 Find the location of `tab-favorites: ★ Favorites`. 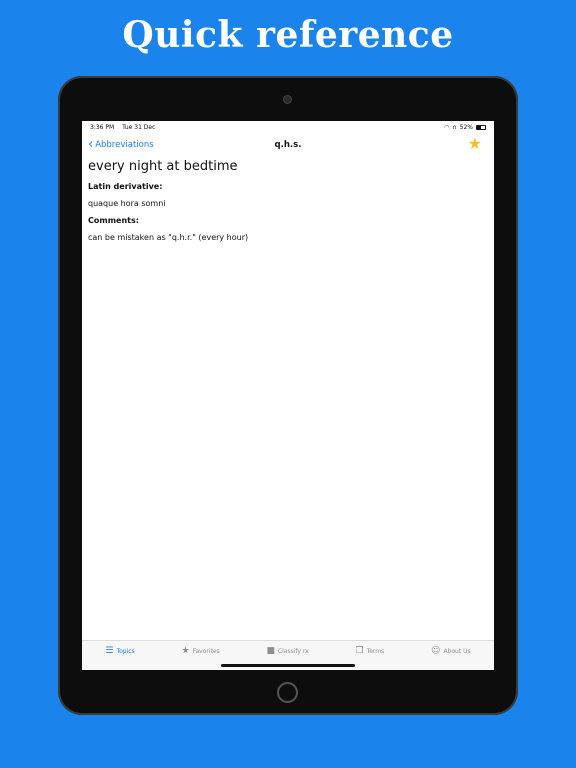

tab-favorites: ★ Favorites is located at coordinates (200, 651).